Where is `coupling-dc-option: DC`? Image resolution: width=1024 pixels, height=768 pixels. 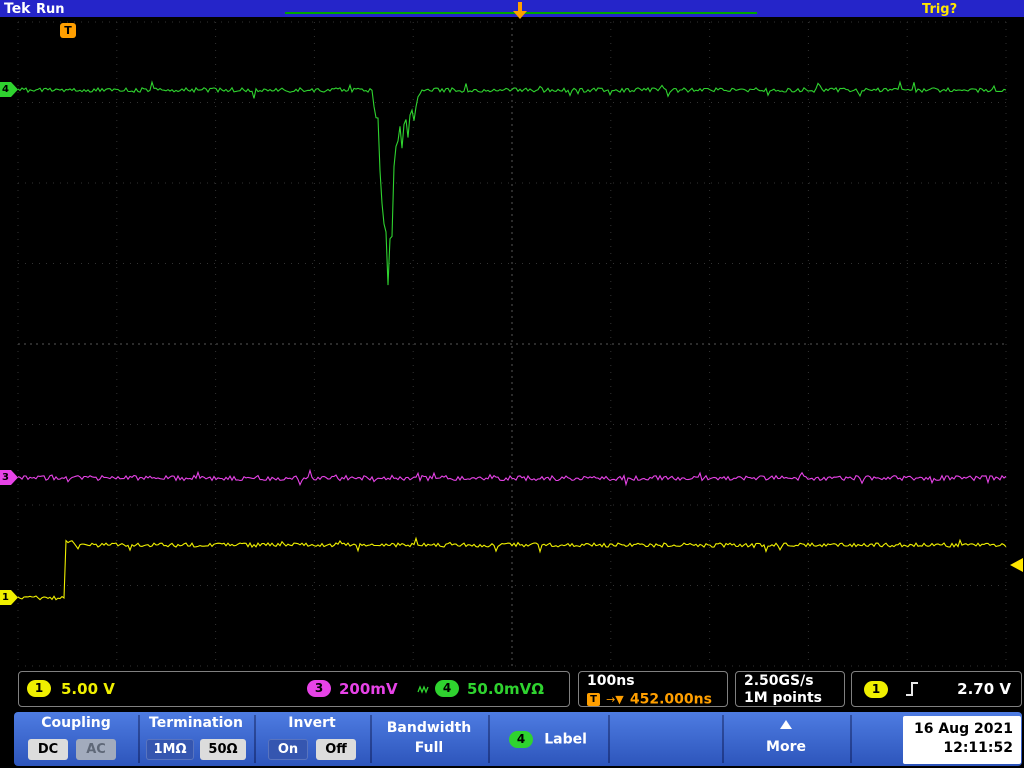
coupling-dc-option: DC is located at coordinates (48, 749).